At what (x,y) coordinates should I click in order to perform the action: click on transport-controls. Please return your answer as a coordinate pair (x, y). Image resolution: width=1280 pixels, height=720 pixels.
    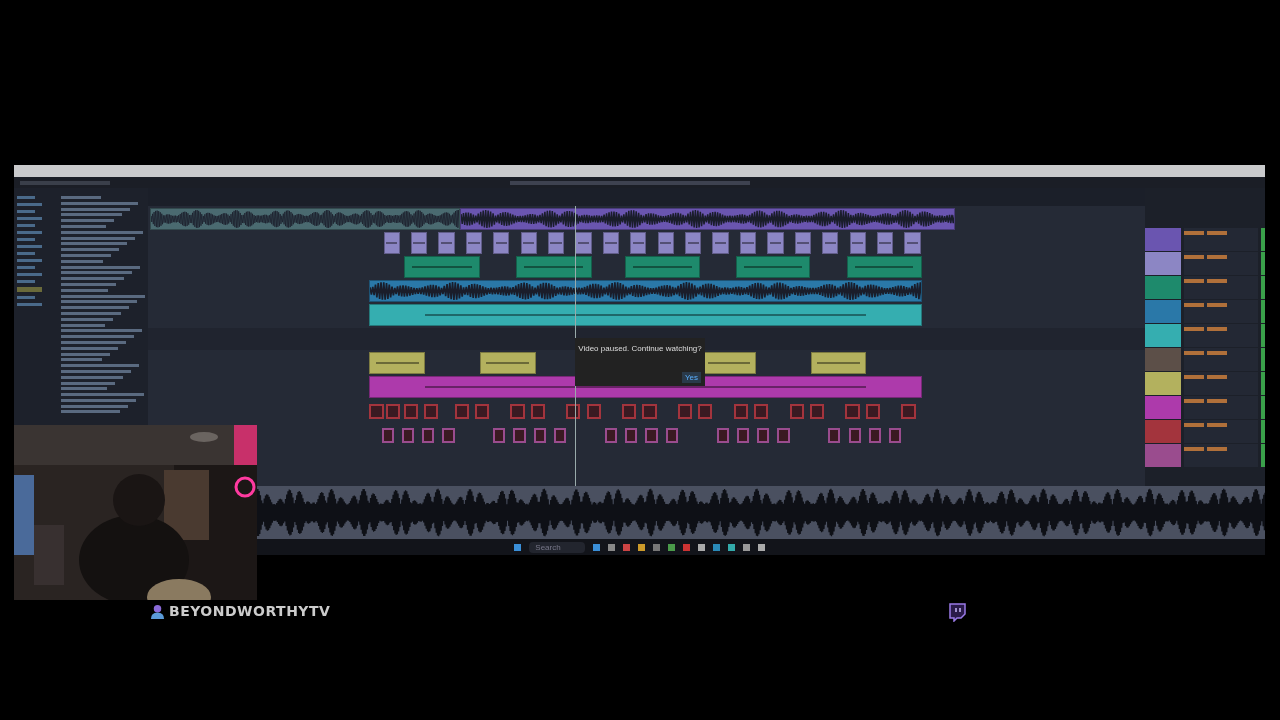
    Looking at the image, I should click on (630, 182).